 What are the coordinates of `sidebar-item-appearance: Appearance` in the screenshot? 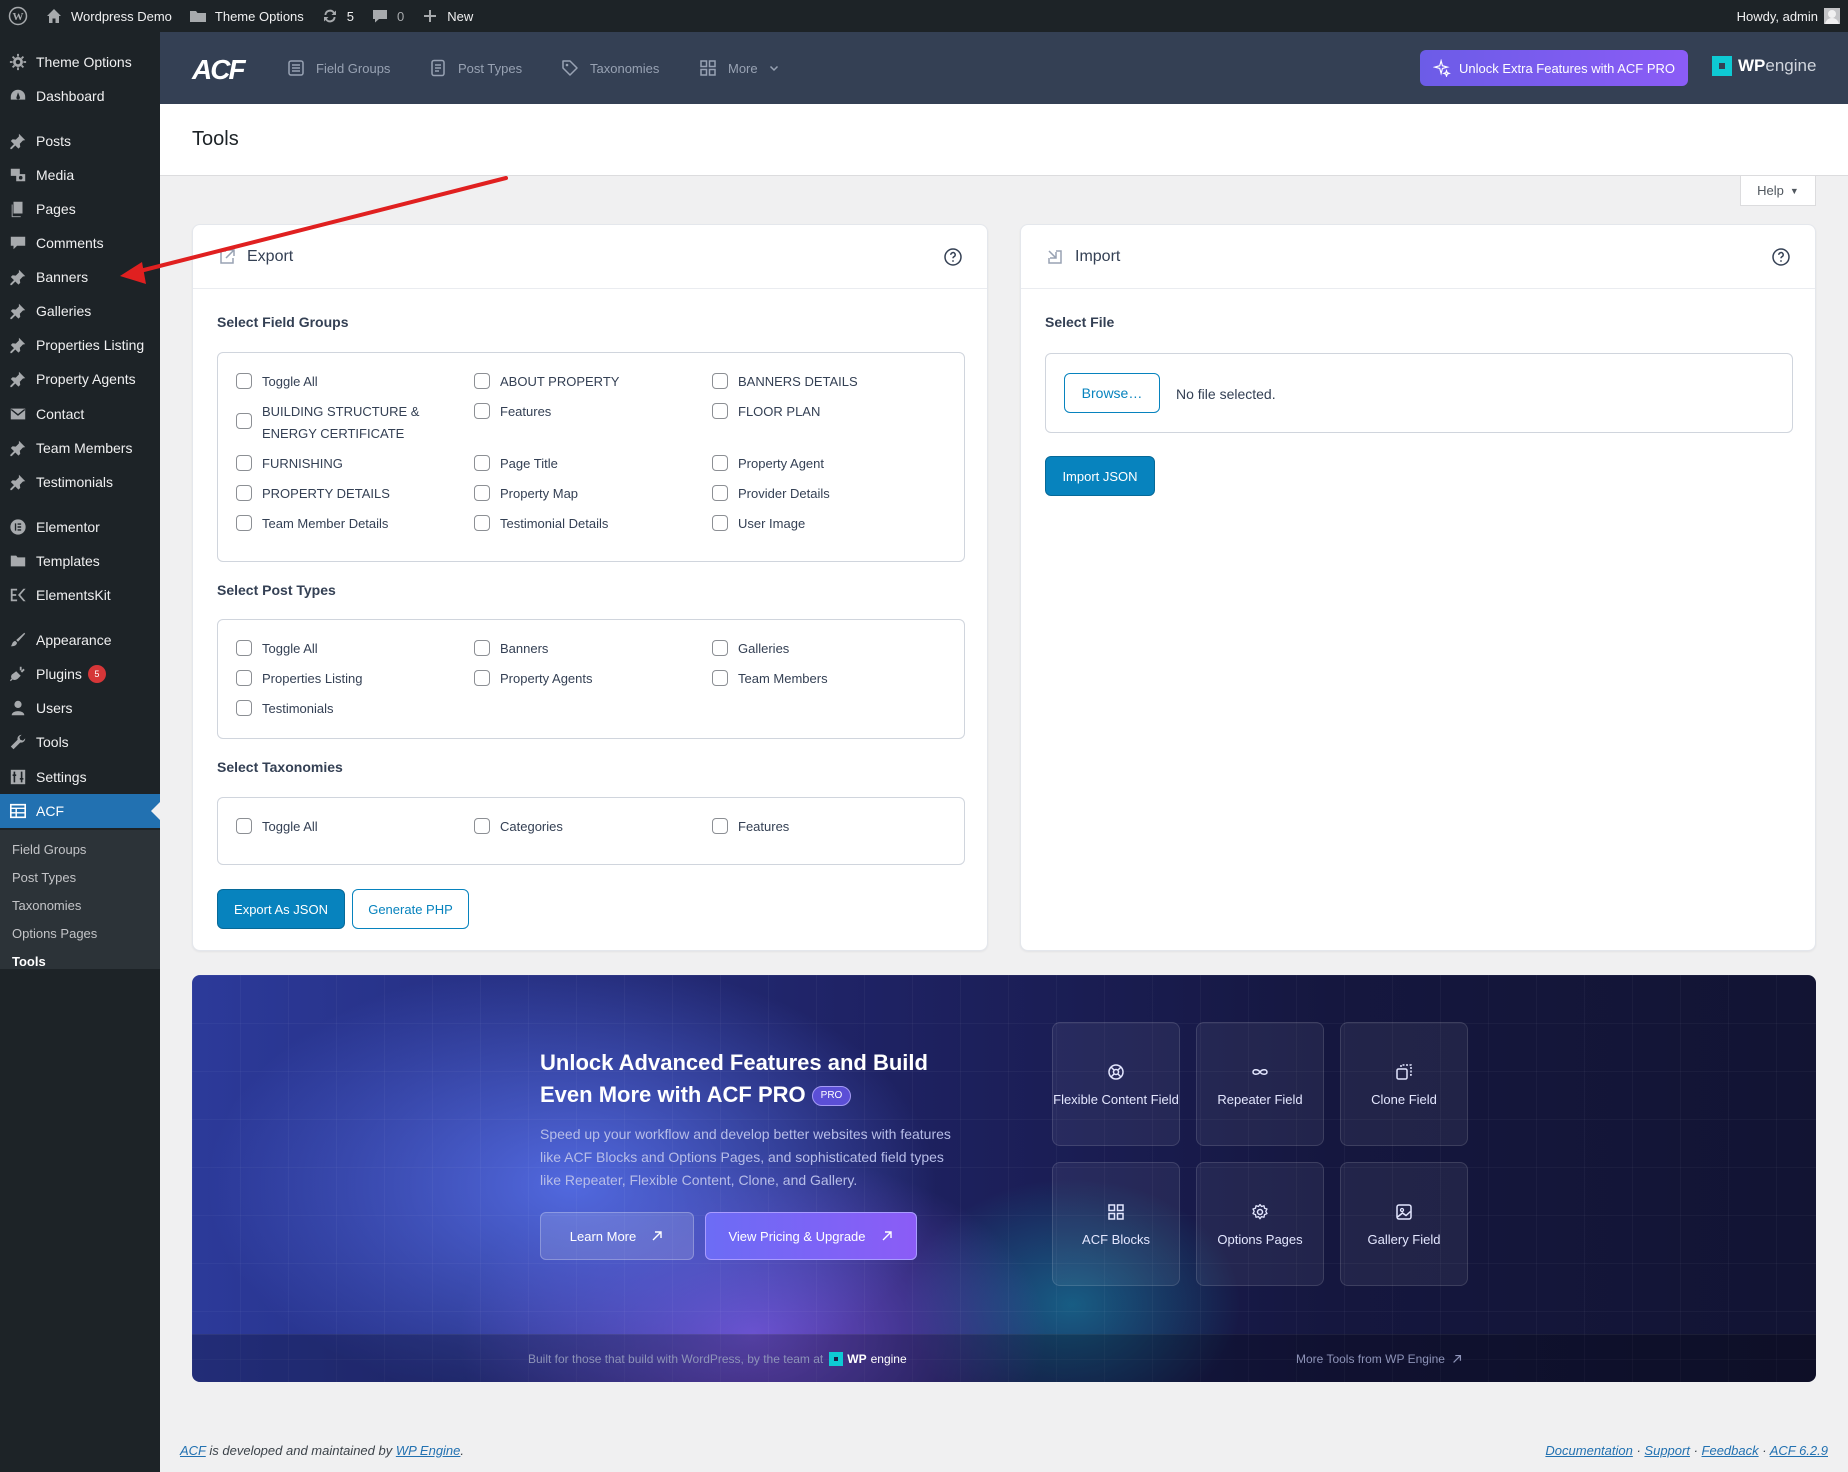 It's located at (80, 640).